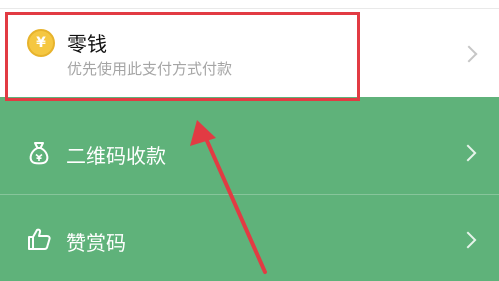 This screenshot has height=281, width=499. What do you see at coordinates (116, 156) in the screenshot?
I see `menu-item-label: 二维码收款` at bounding box center [116, 156].